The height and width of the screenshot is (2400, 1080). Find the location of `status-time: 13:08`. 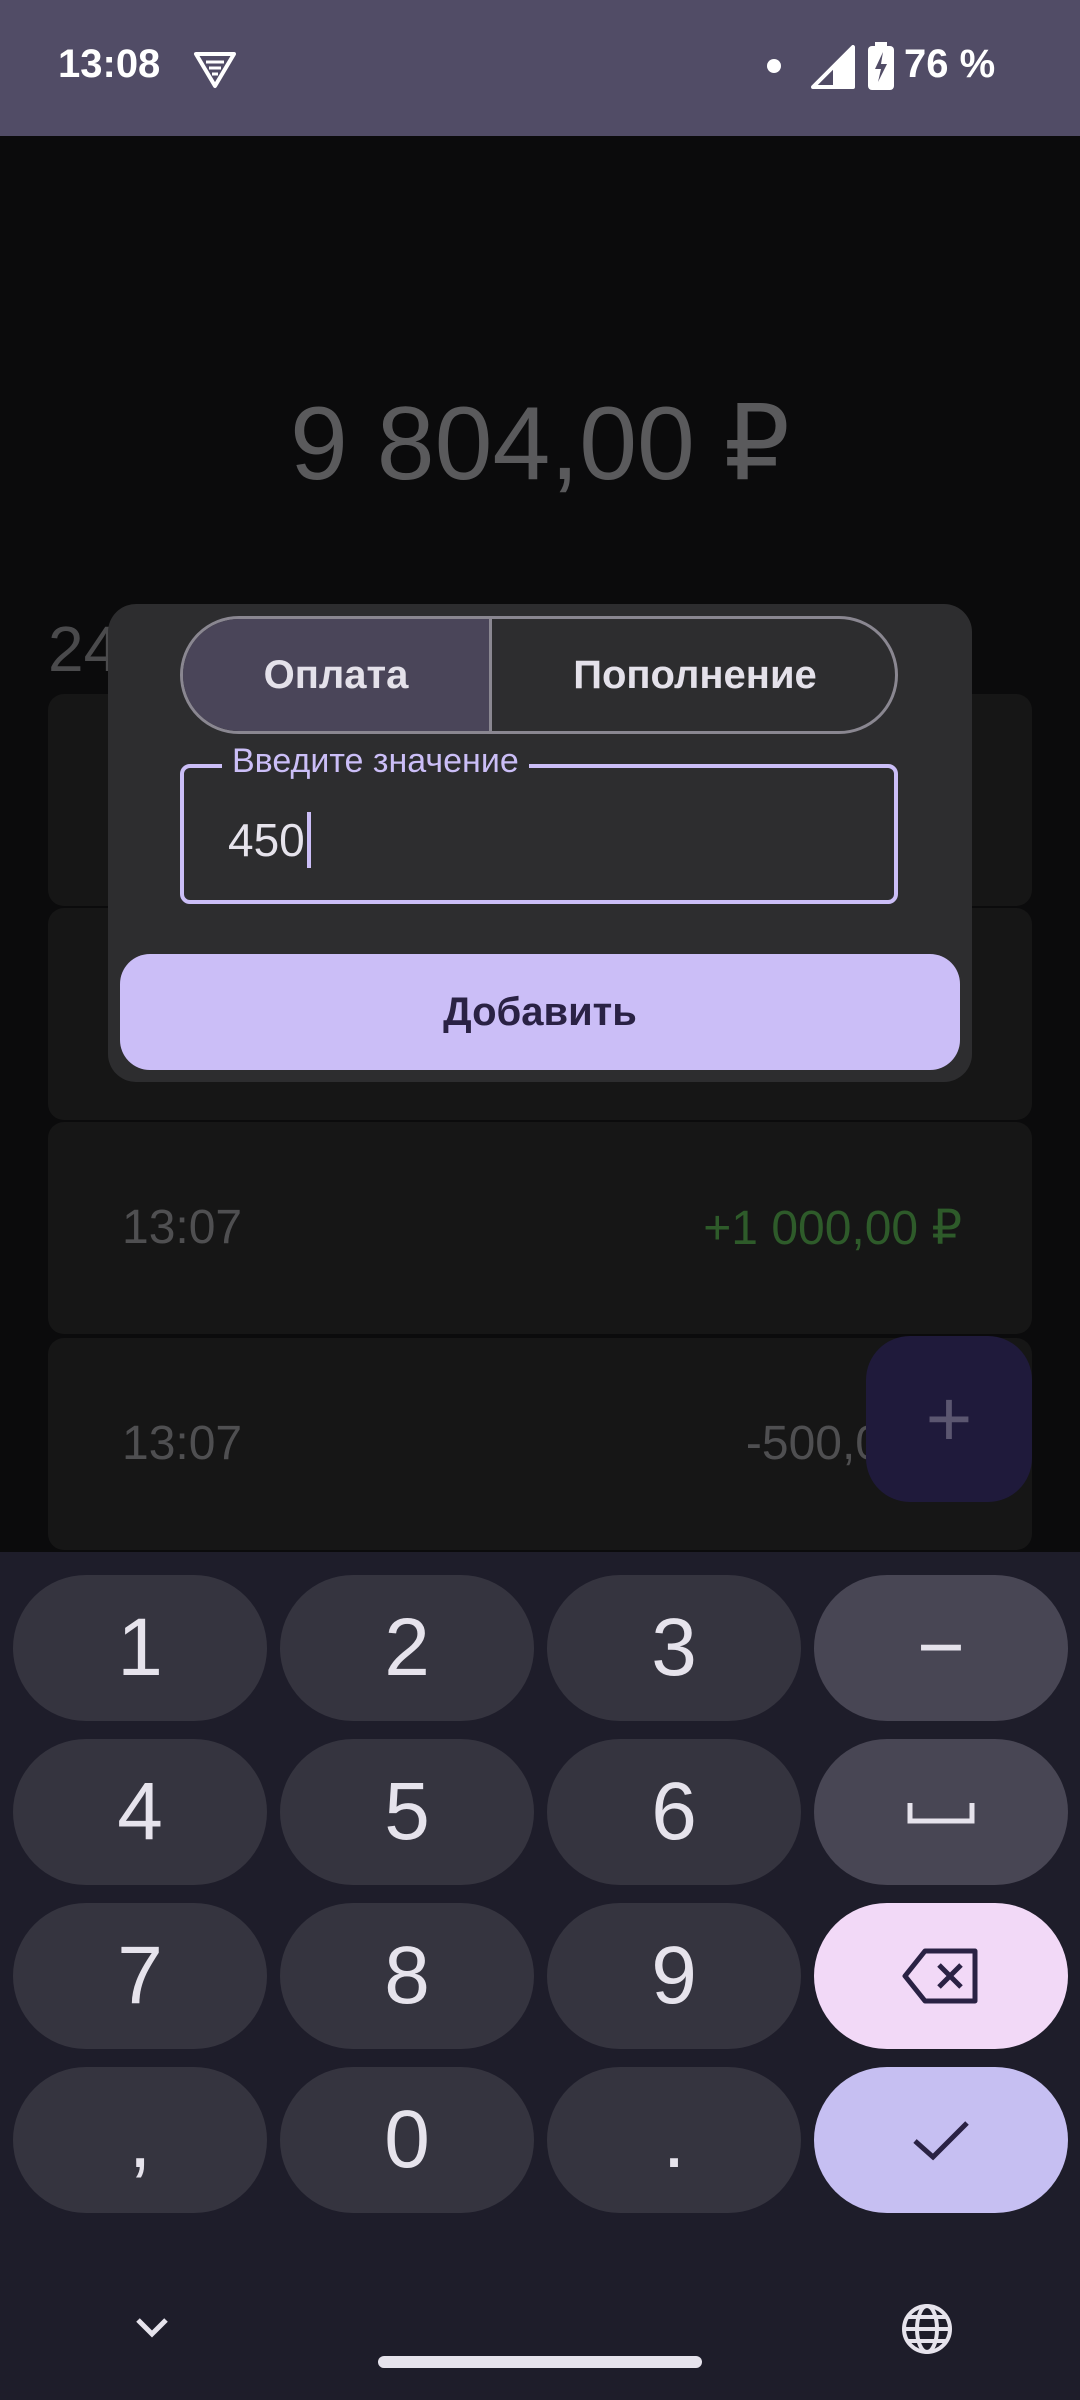

status-time: 13:08 is located at coordinates (109, 64).